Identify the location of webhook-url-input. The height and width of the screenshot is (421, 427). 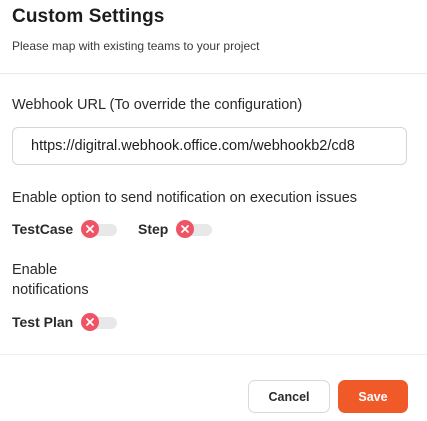
(209, 146).